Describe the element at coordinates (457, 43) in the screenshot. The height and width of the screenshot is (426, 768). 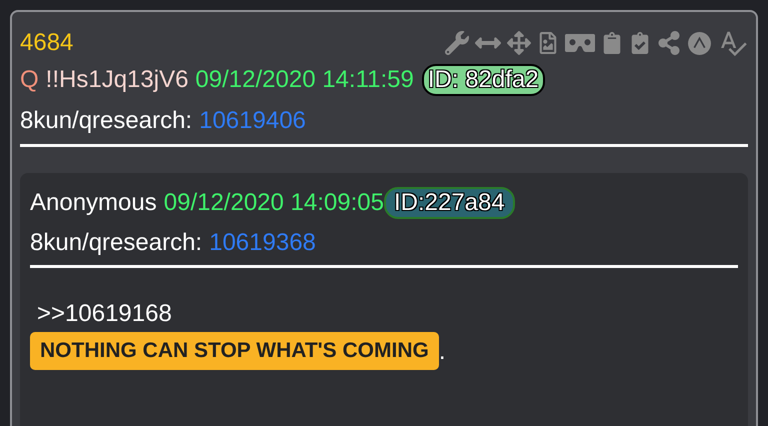
I see `wrench-icon` at that location.